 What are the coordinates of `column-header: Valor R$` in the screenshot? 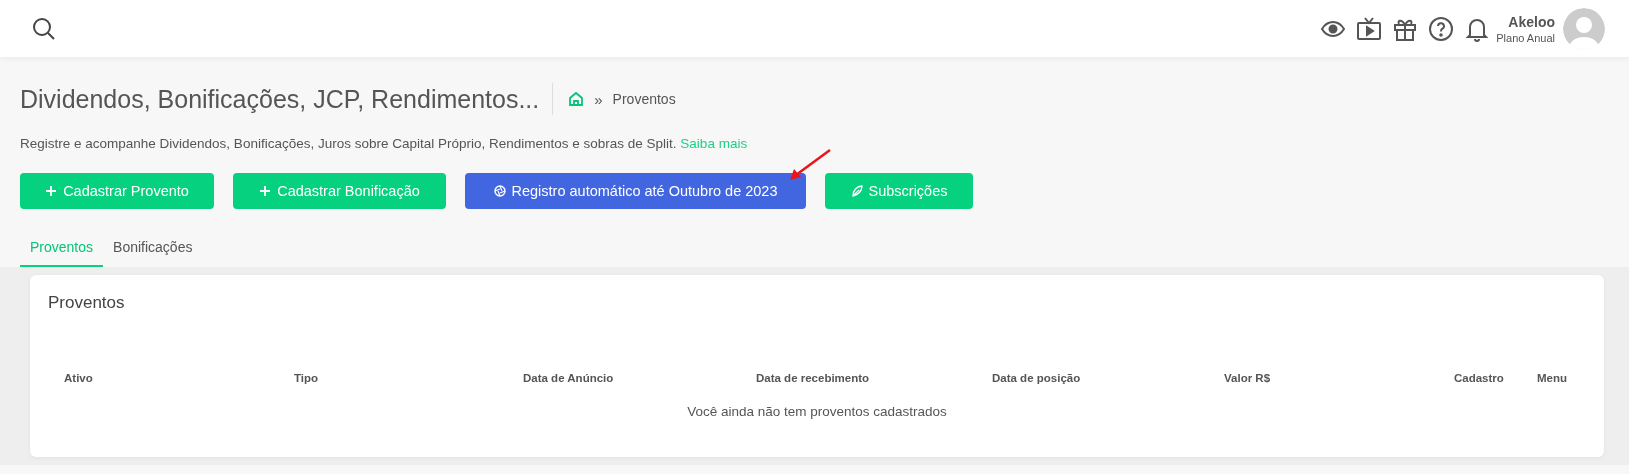 It's located at (1248, 378).